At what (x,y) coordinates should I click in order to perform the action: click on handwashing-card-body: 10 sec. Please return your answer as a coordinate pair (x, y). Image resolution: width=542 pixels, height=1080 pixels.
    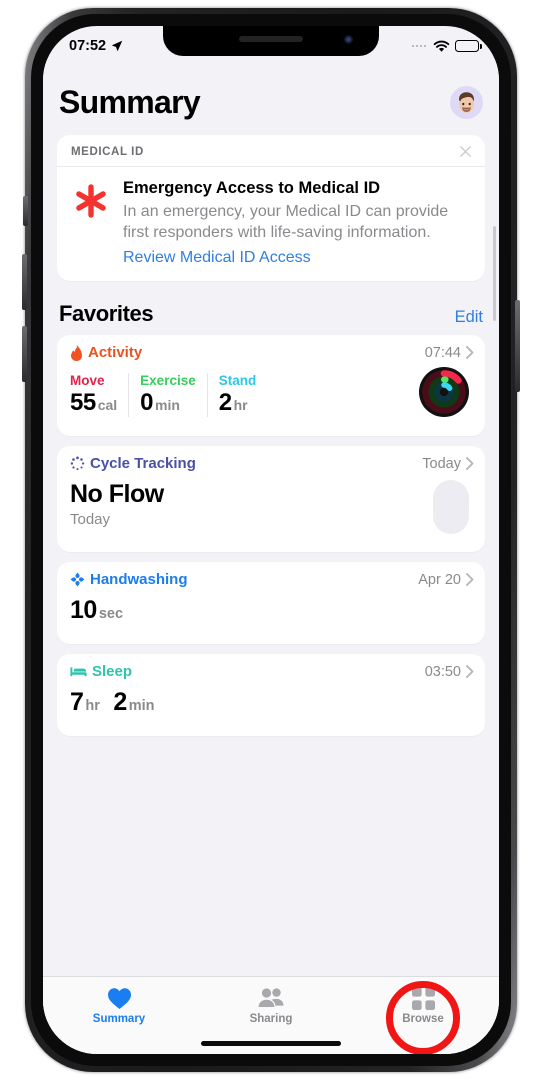
    Looking at the image, I should click on (271, 617).